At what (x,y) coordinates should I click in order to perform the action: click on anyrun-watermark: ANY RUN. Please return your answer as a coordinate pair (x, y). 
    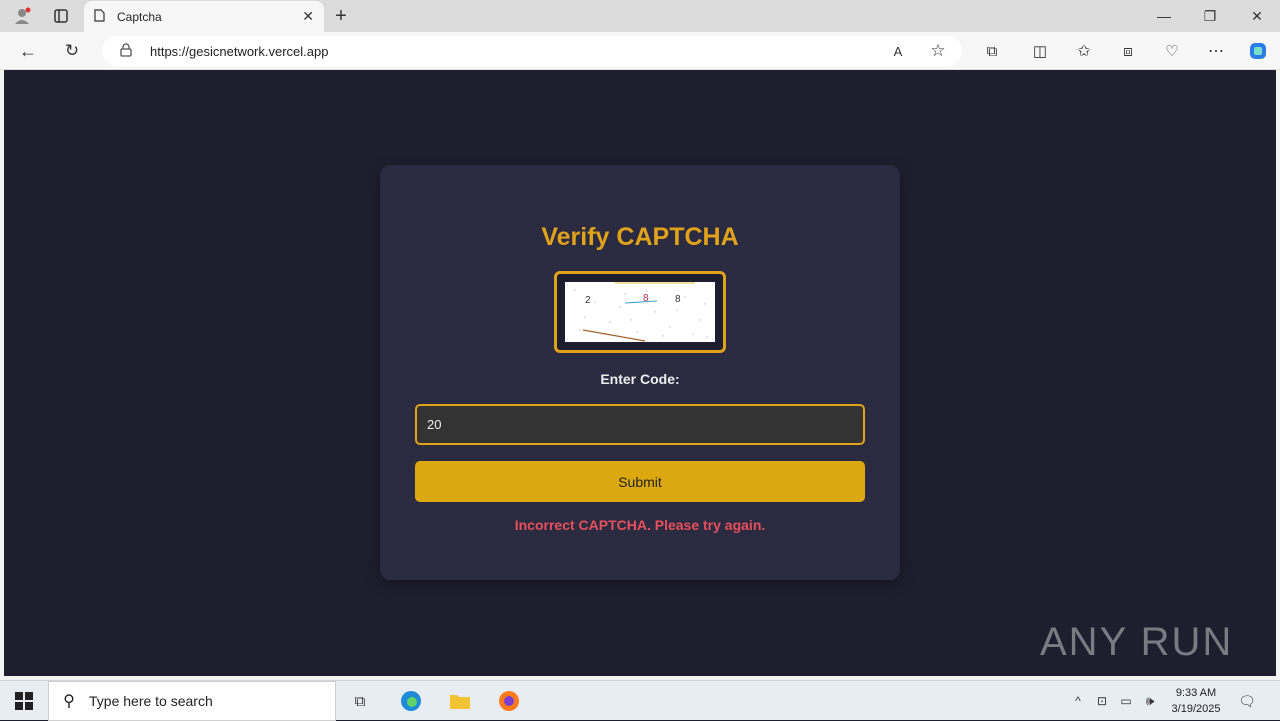
    Looking at the image, I should click on (1140, 642).